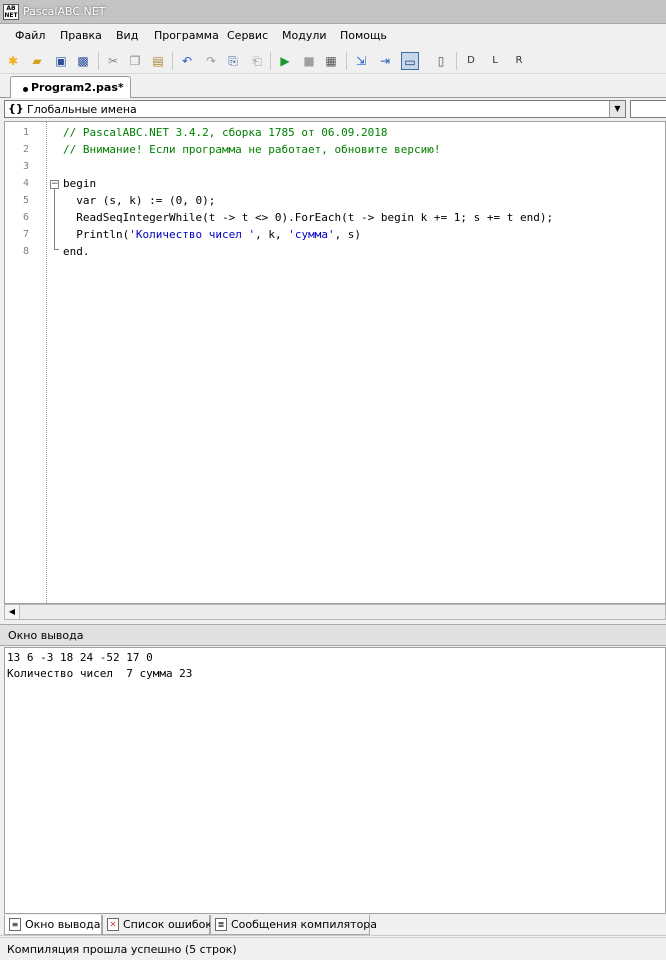 Image resolution: width=666 pixels, height=960 pixels. What do you see at coordinates (100, 673) in the screenshot?
I see `output-line: Количество чисел 7 сумма 23` at bounding box center [100, 673].